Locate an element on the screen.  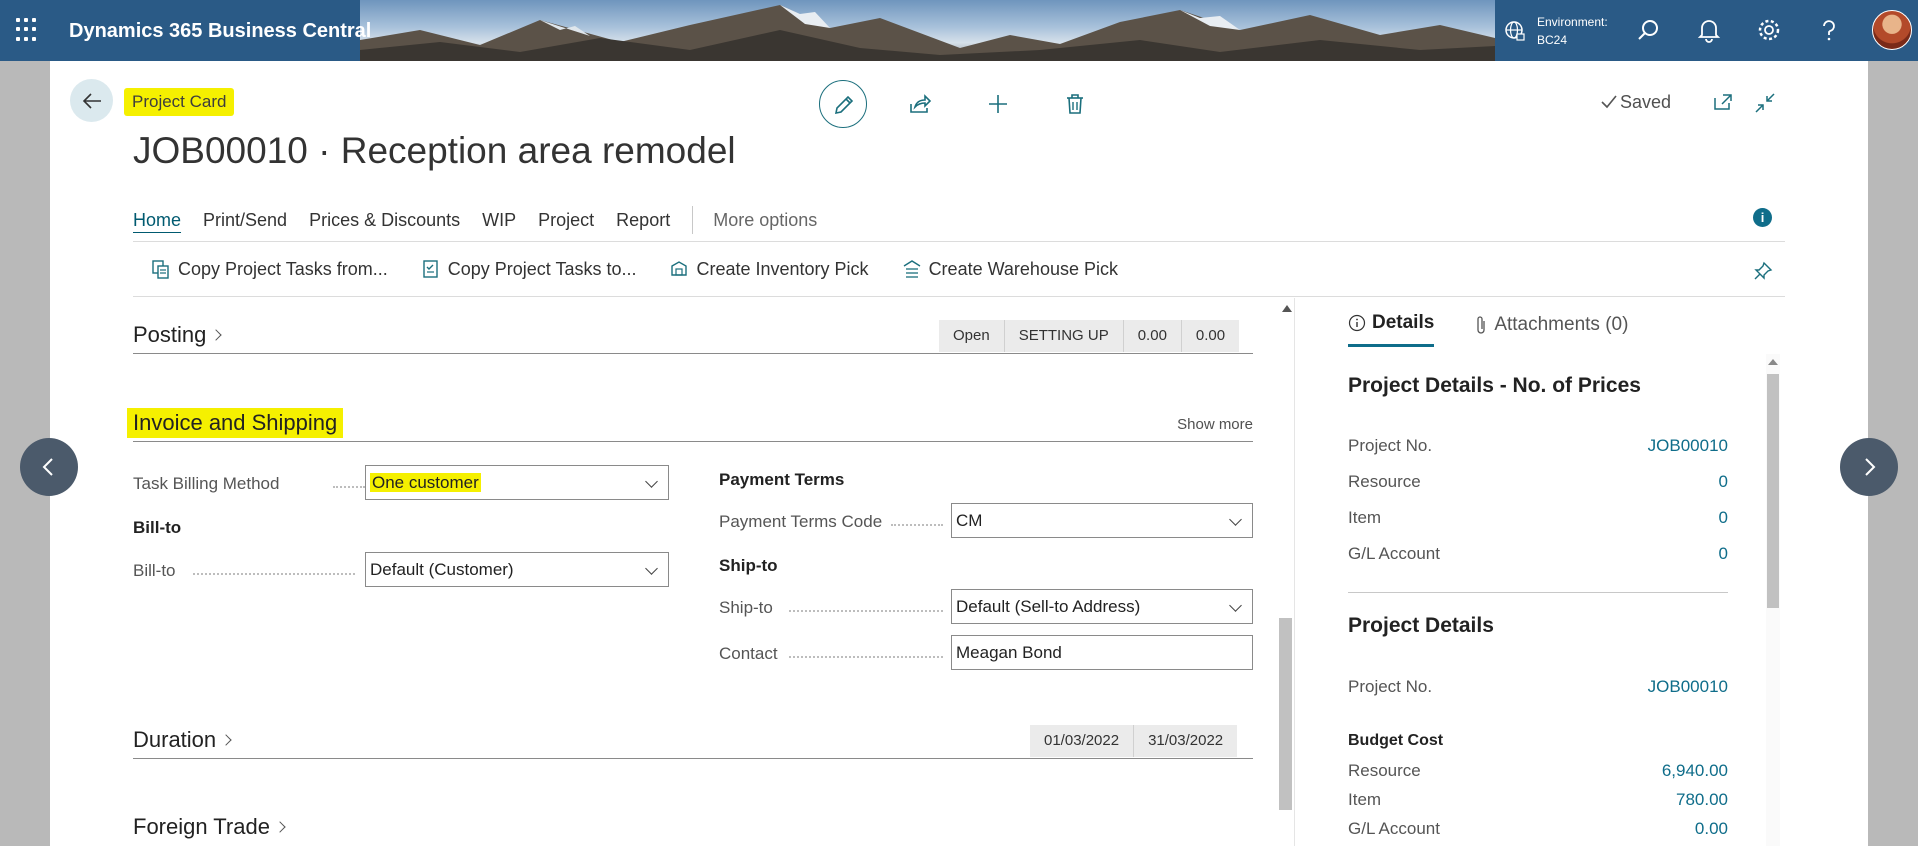
tab-attachments: Attachments (0) is located at coordinates (1551, 329).